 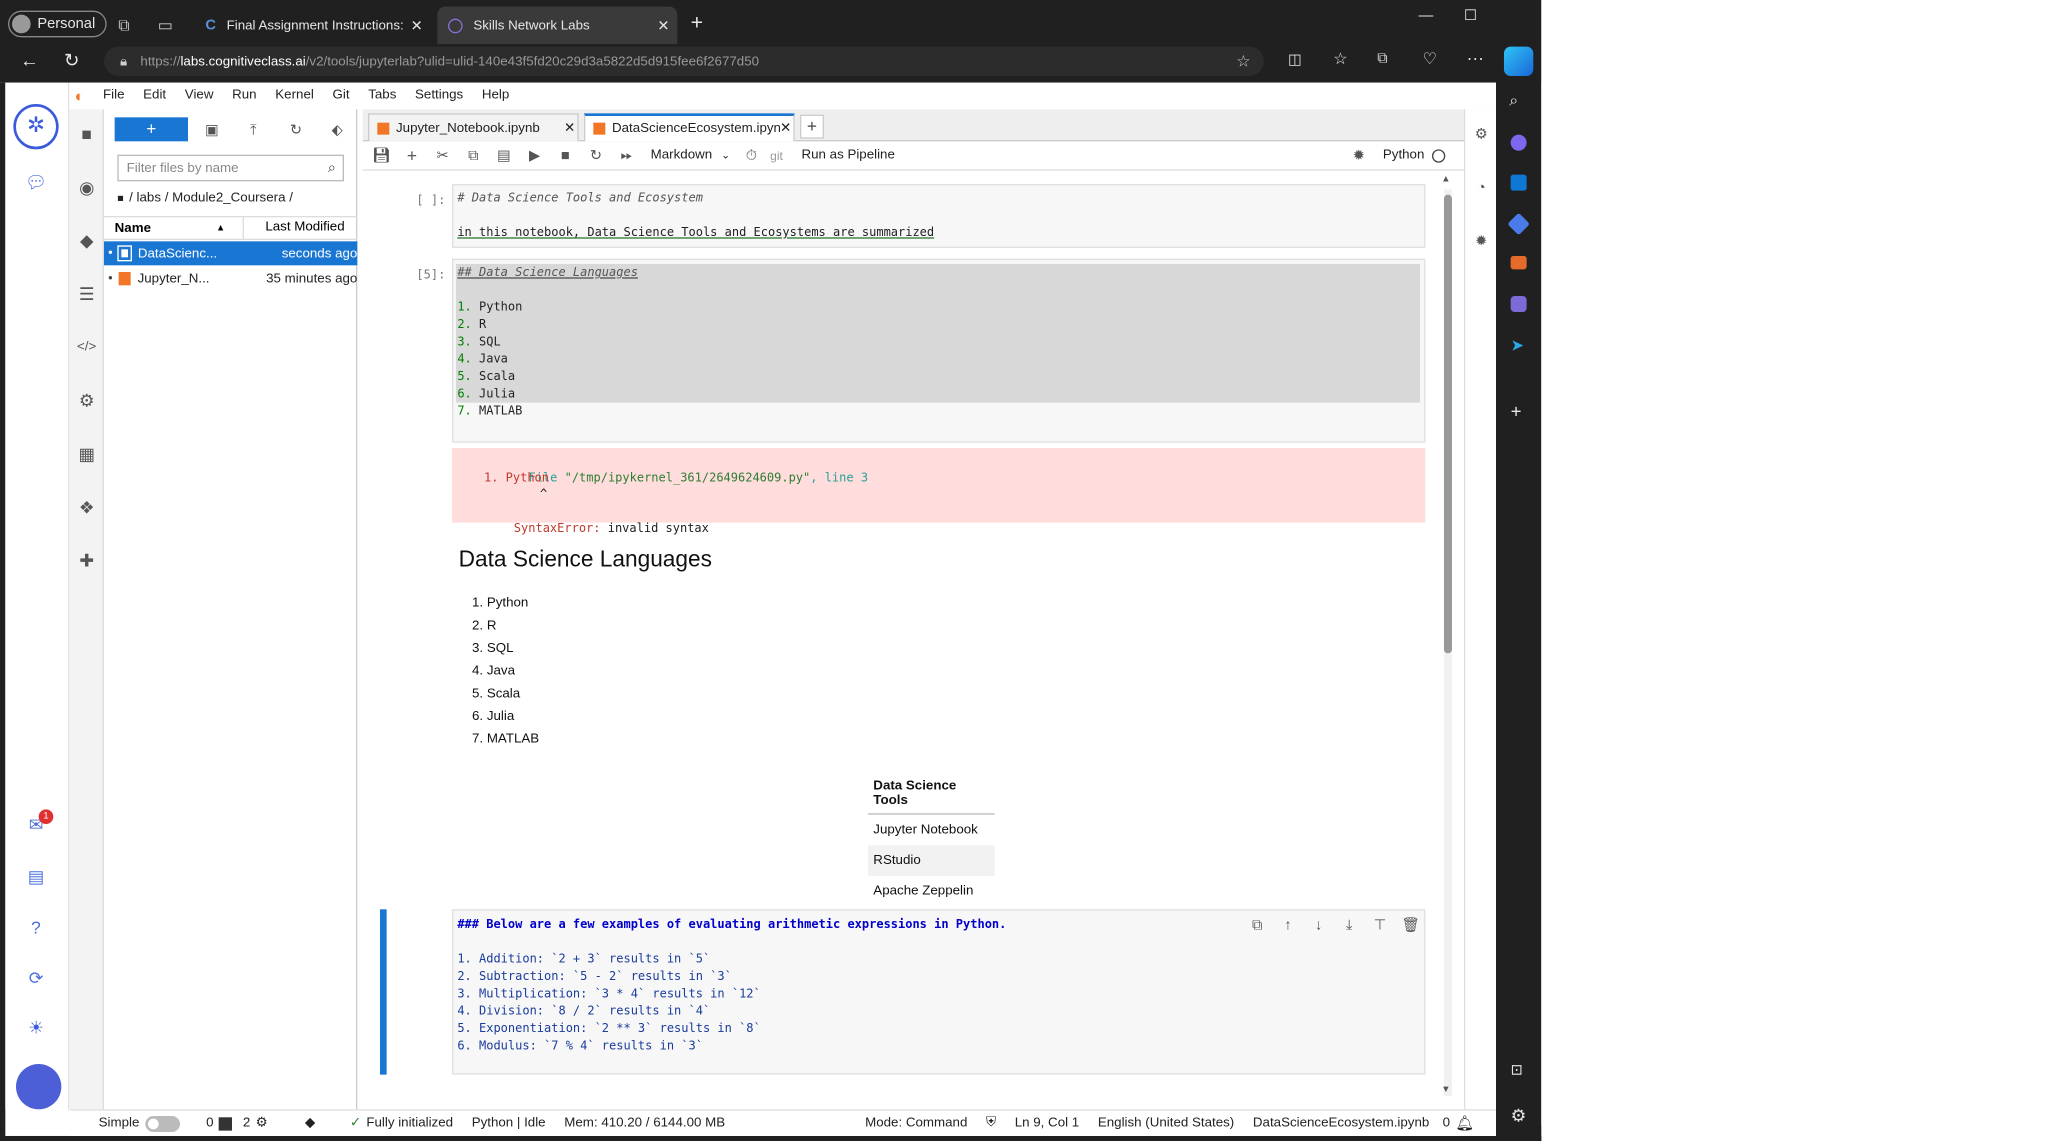 I want to click on toc-icon: ☰, so click(x=87, y=295).